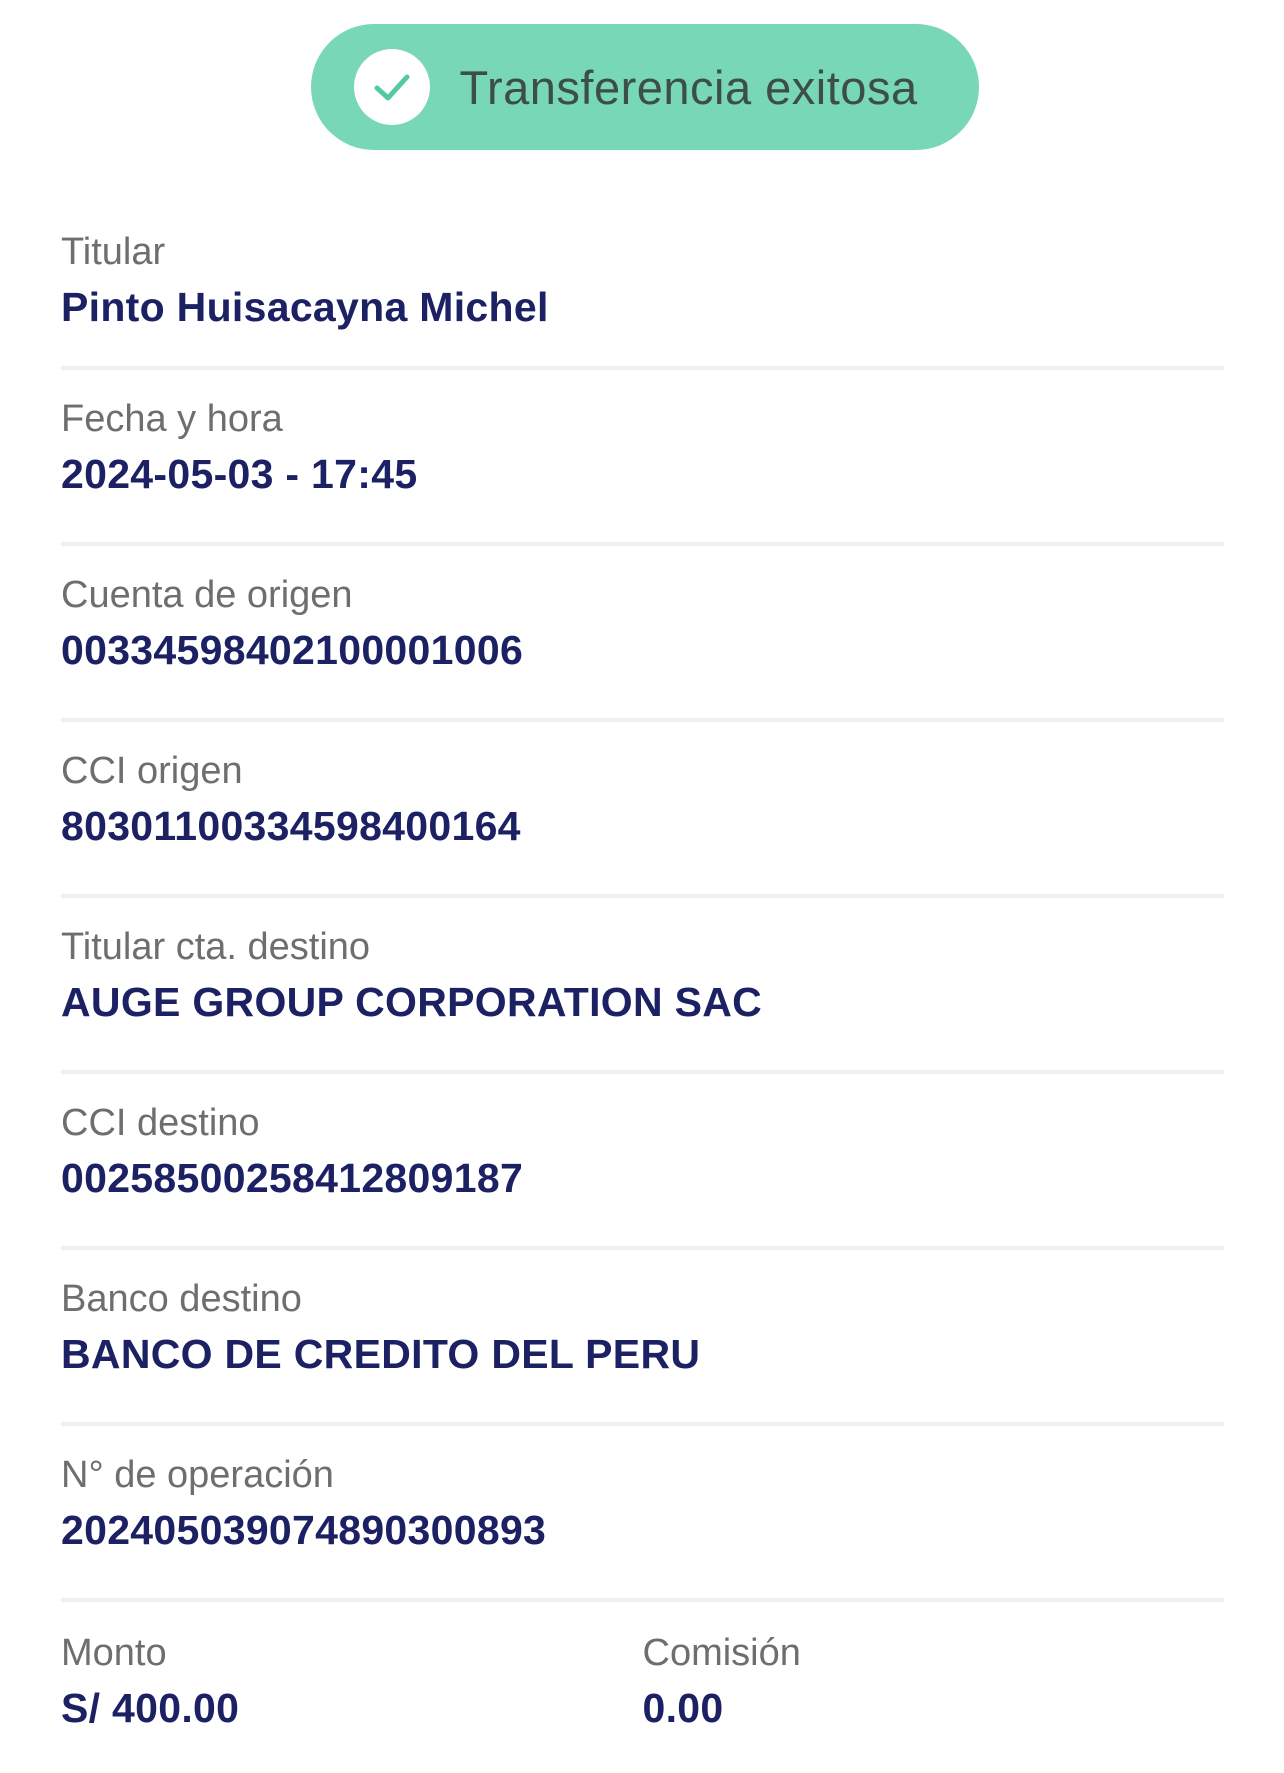  I want to click on field-label: Comisión, so click(721, 1653).